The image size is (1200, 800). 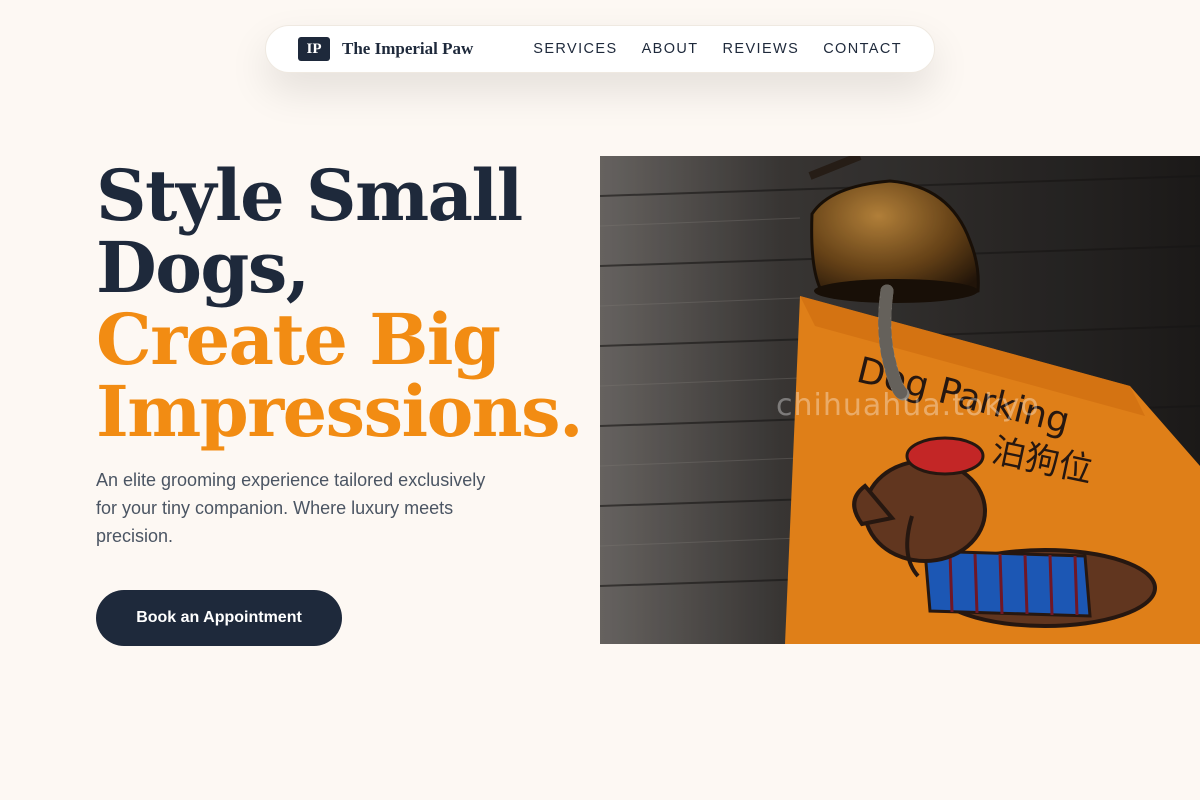 I want to click on headline-line-2: Dogs,, so click(x=203, y=267).